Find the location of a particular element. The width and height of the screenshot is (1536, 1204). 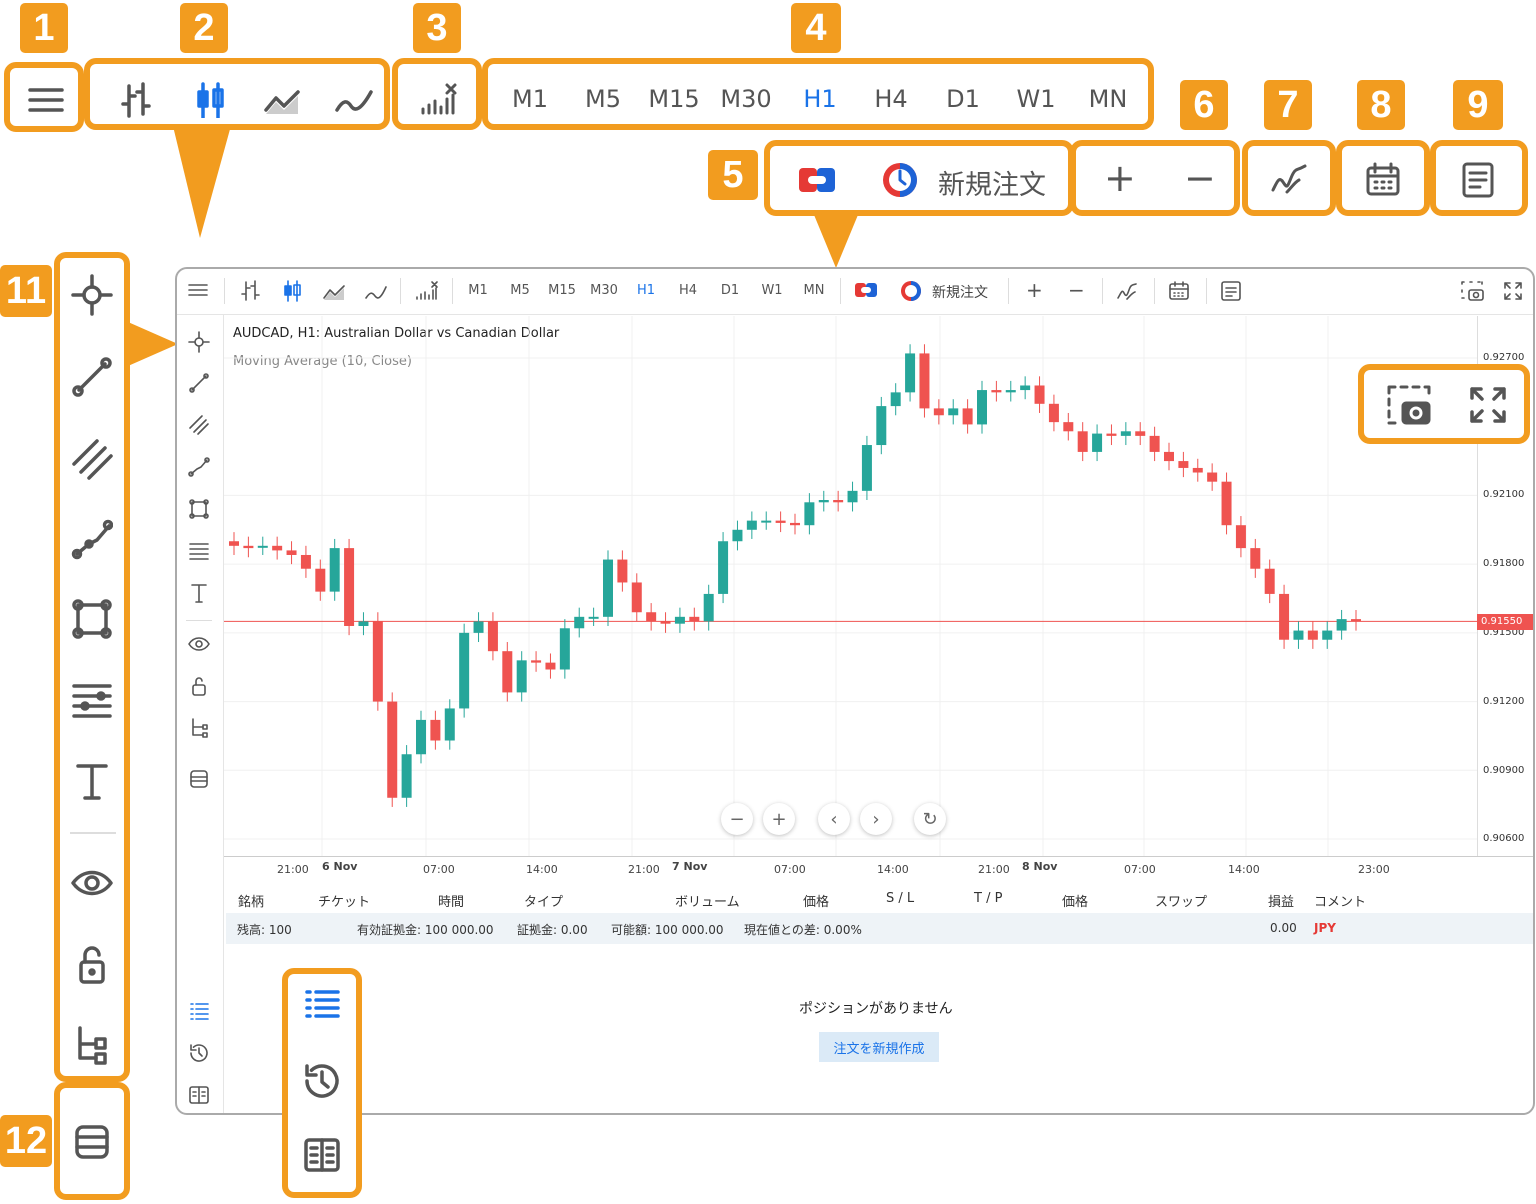

chart-scroll-left-button: ‹ is located at coordinates (834, 819).